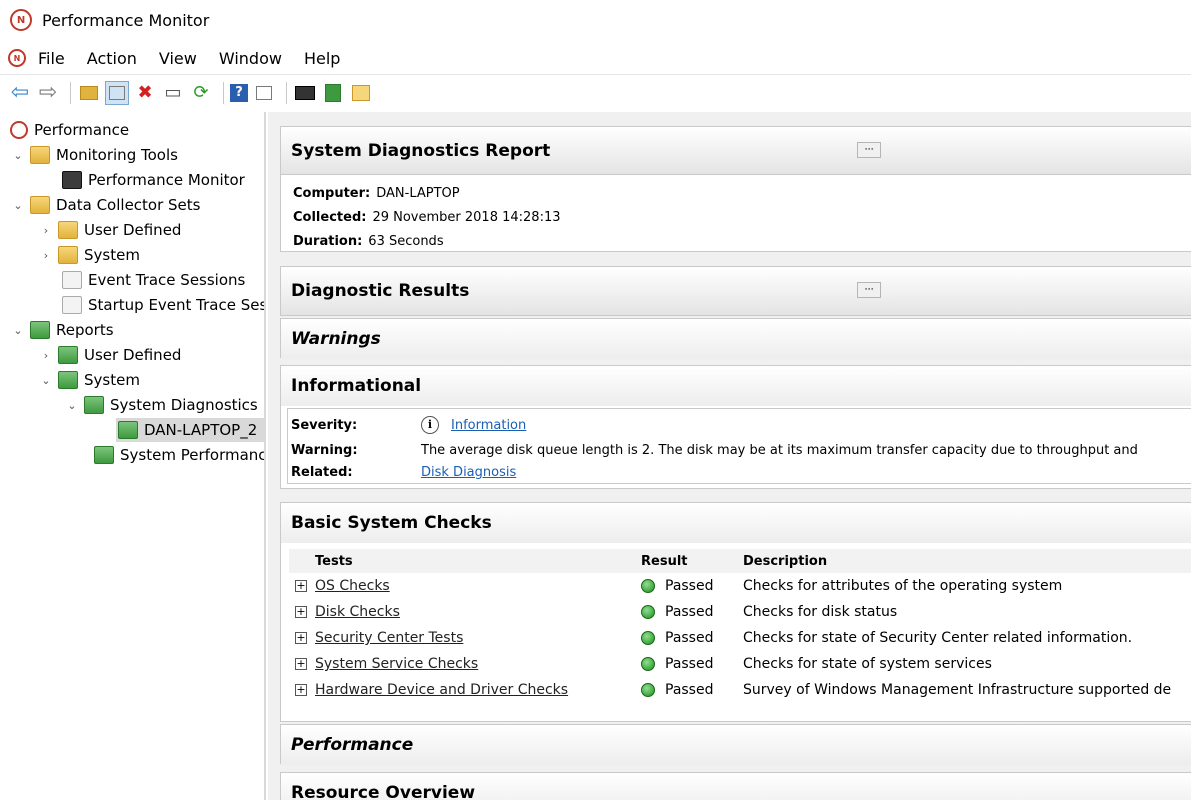 Image resolution: width=1191 pixels, height=800 pixels. What do you see at coordinates (161, 305) in the screenshot?
I see `tree-item-startup-event-trace: Startup Event Trace Ses` at bounding box center [161, 305].